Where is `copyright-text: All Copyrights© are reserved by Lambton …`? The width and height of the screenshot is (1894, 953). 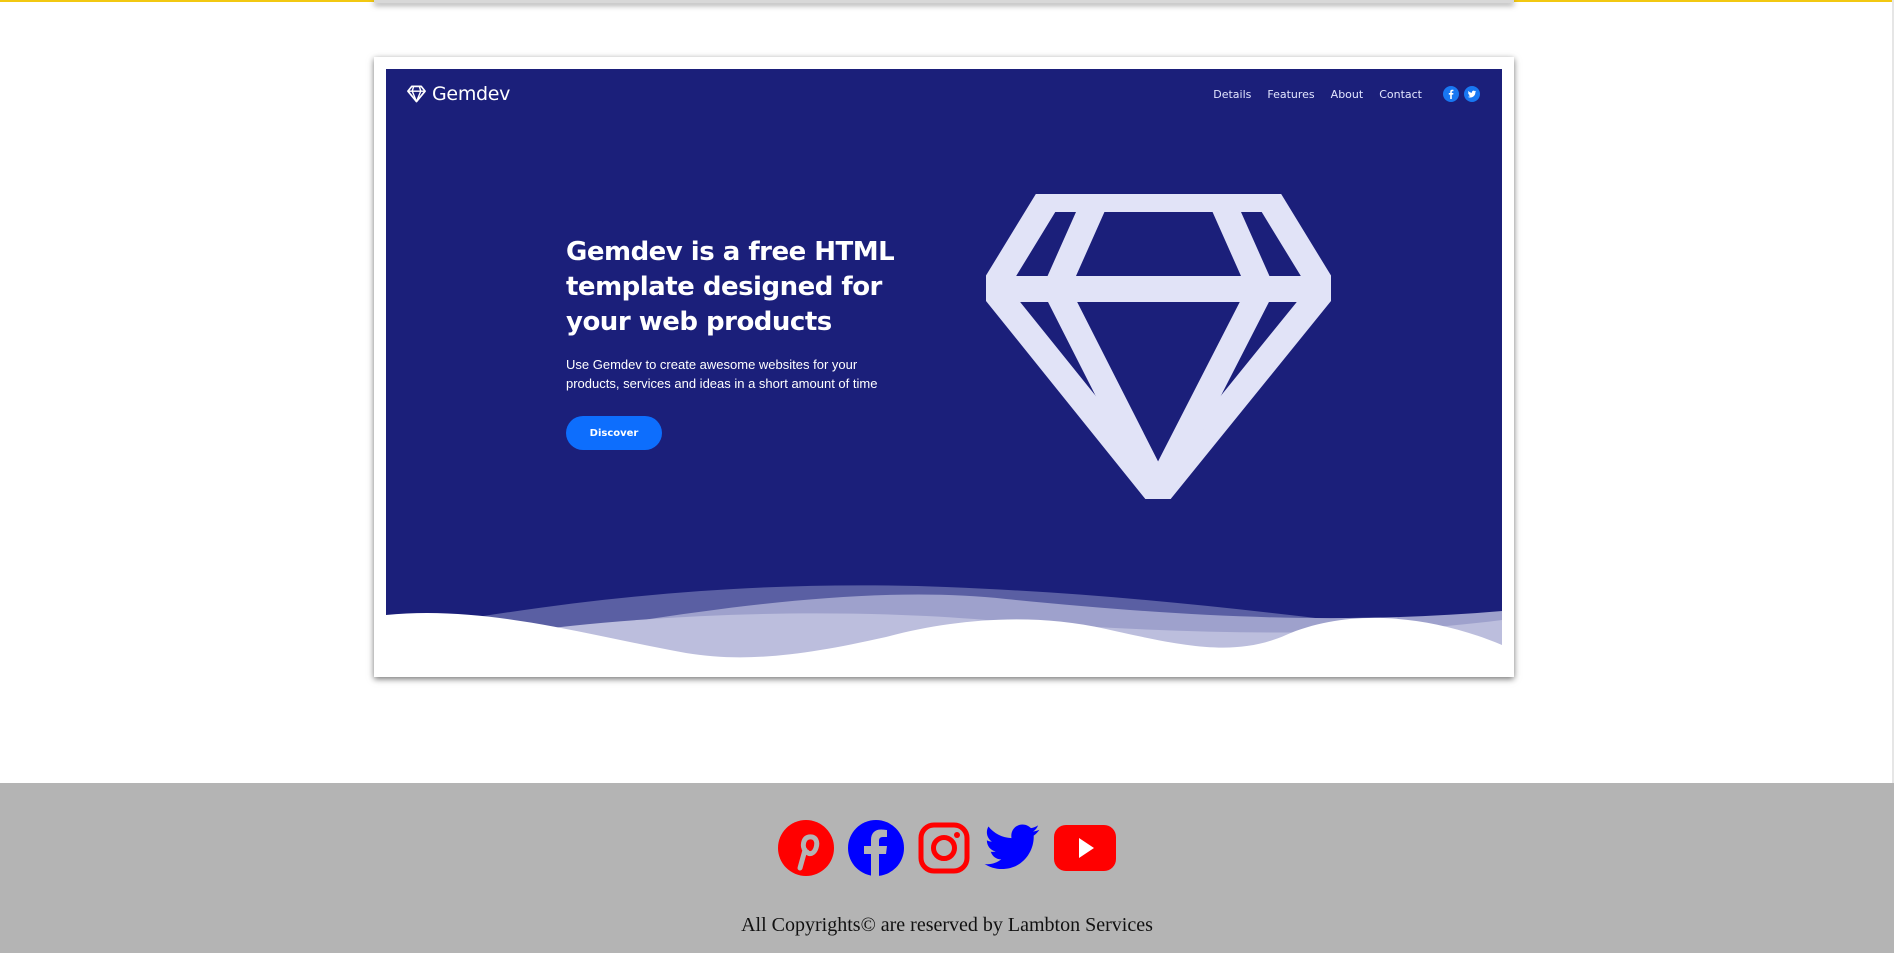
copyright-text: All Copyrights© are reserved by Lambton … is located at coordinates (947, 925).